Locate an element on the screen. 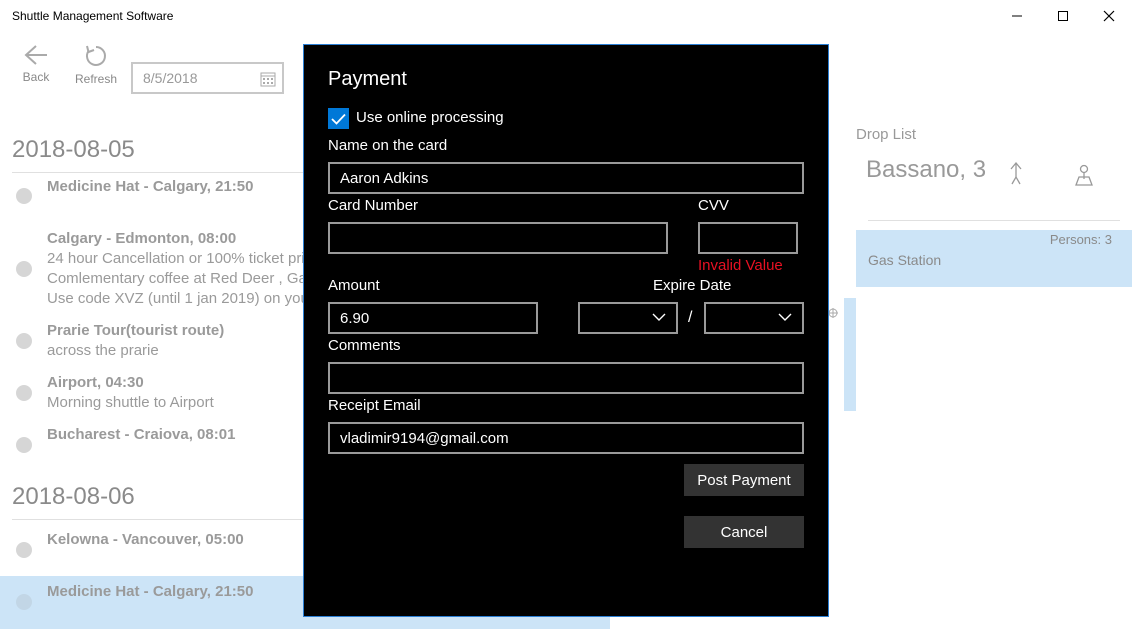 This screenshot has height=629, width=1132. title-bar: Shuttle Management Software is located at coordinates (566, 16).